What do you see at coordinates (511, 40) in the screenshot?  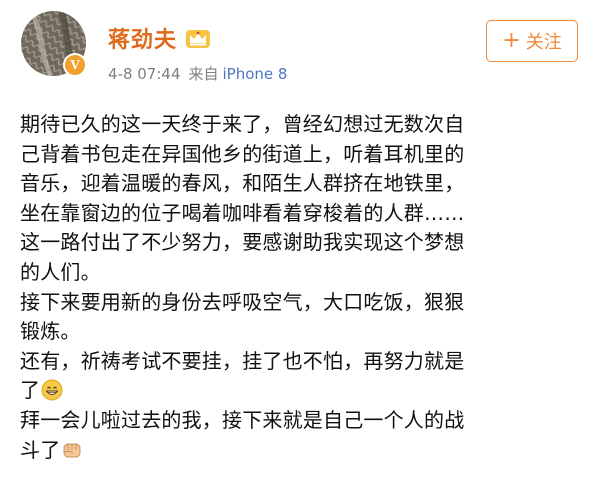 I see `plus-icon: +` at bounding box center [511, 40].